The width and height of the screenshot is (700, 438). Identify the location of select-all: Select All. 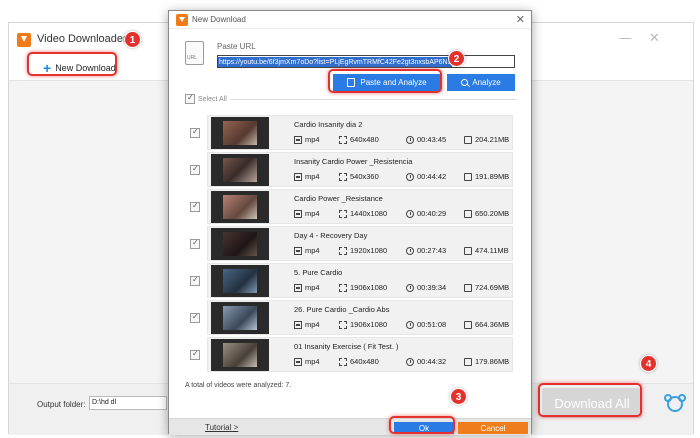
(206, 98).